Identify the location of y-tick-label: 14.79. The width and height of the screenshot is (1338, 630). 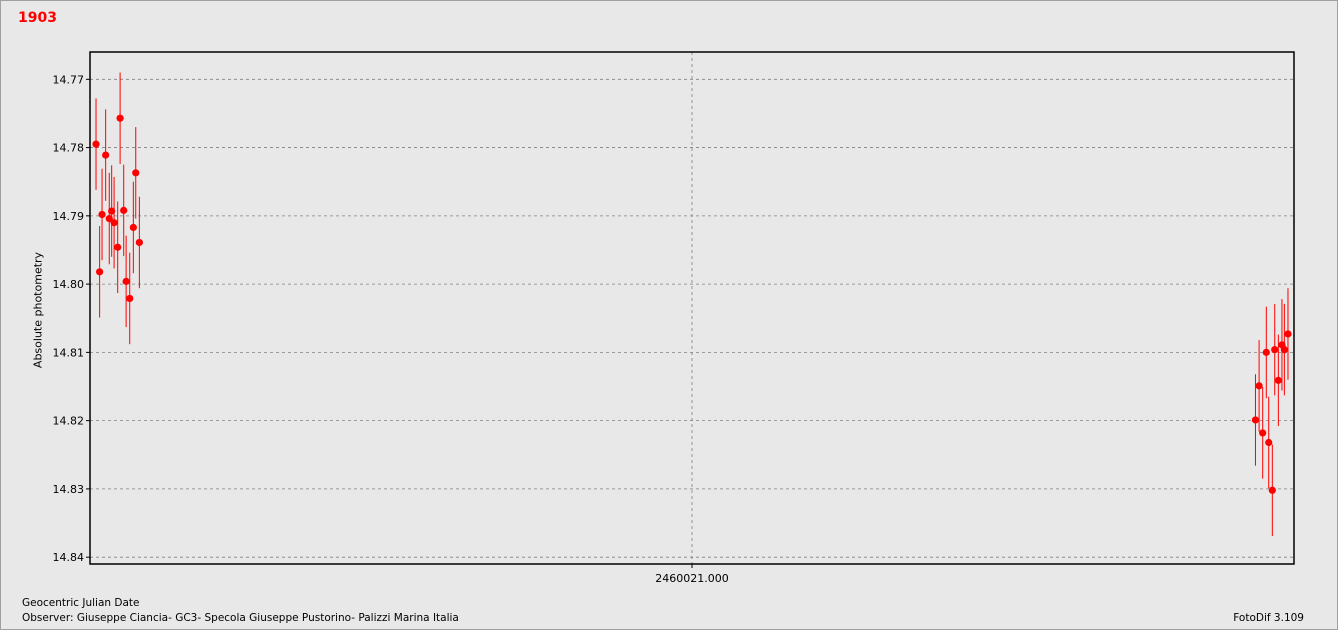
(69, 216).